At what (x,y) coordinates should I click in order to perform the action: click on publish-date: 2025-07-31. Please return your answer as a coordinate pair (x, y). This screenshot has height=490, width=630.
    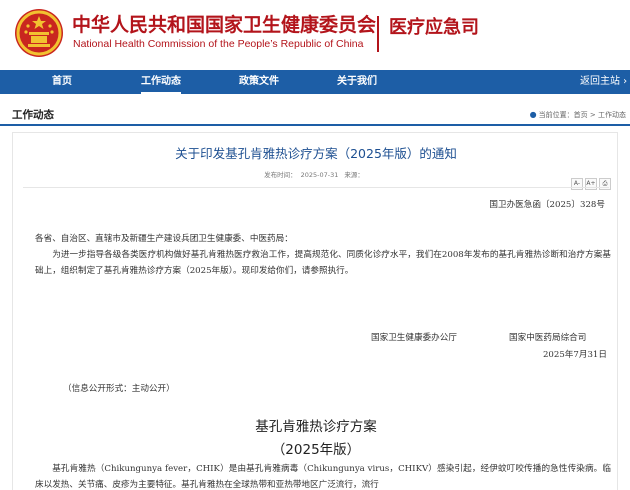
    Looking at the image, I should click on (319, 175).